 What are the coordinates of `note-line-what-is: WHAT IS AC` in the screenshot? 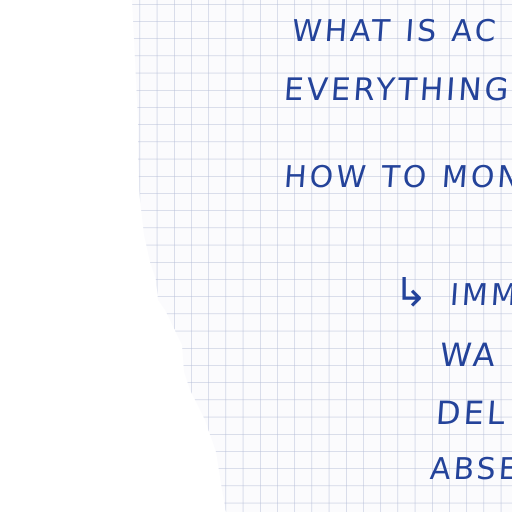 It's located at (395, 31).